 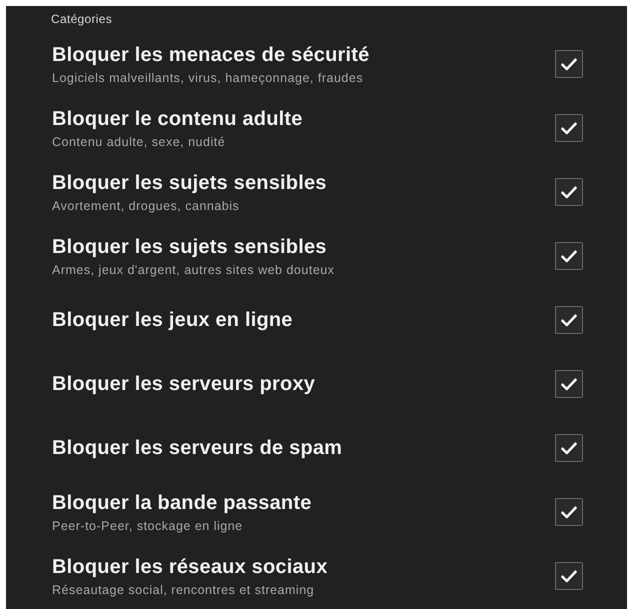 I want to click on category-description: Contenu adulte, sexe, nudité, so click(x=139, y=142).